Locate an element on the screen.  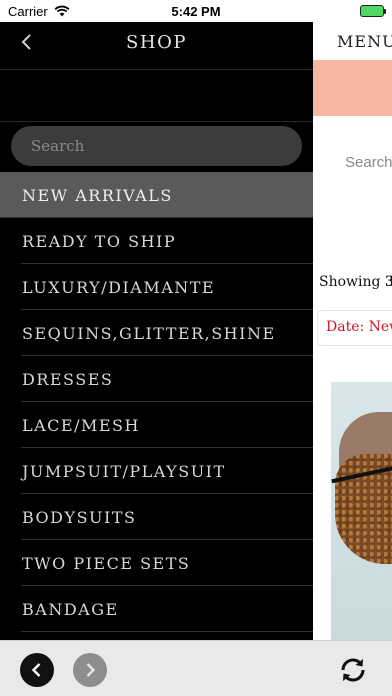
back-button is located at coordinates (37, 670).